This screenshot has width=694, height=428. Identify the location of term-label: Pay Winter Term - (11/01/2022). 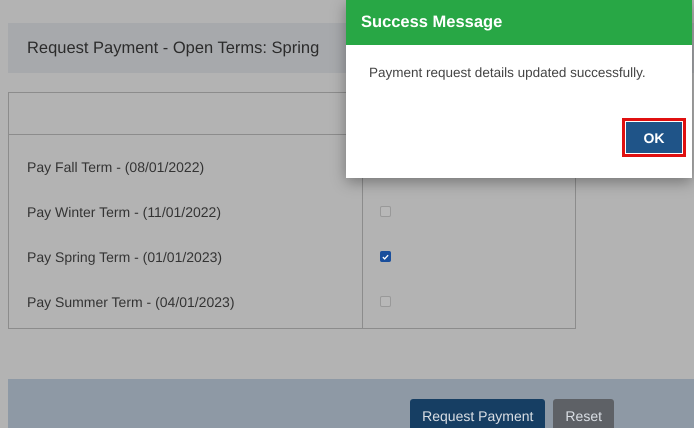
(124, 212).